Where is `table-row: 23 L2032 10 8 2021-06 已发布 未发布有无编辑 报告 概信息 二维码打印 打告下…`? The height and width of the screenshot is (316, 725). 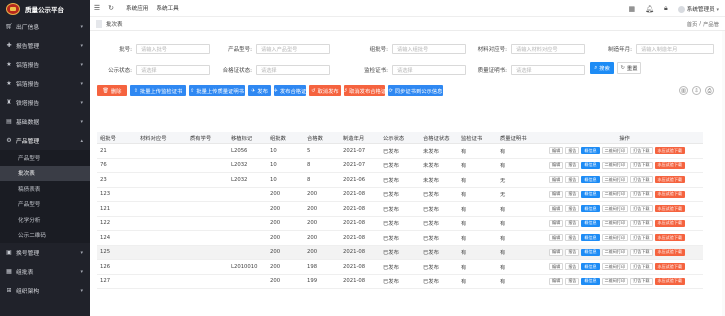 table-row: 23 L2032 10 8 2021-06 已发布 未发布有无编辑 报告 概信息 二维码打印 打告下… is located at coordinates (400, 180).